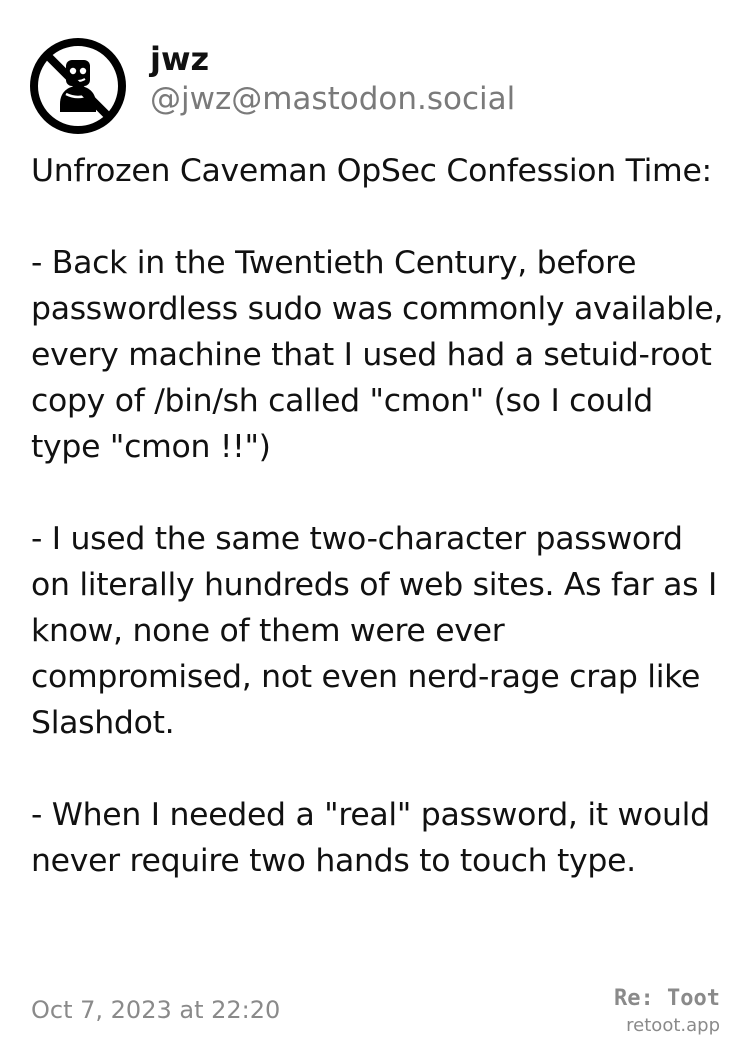 This screenshot has width=750, height=1056. I want to click on no-symbol-over-figure-avatar-icon, so click(78, 86).